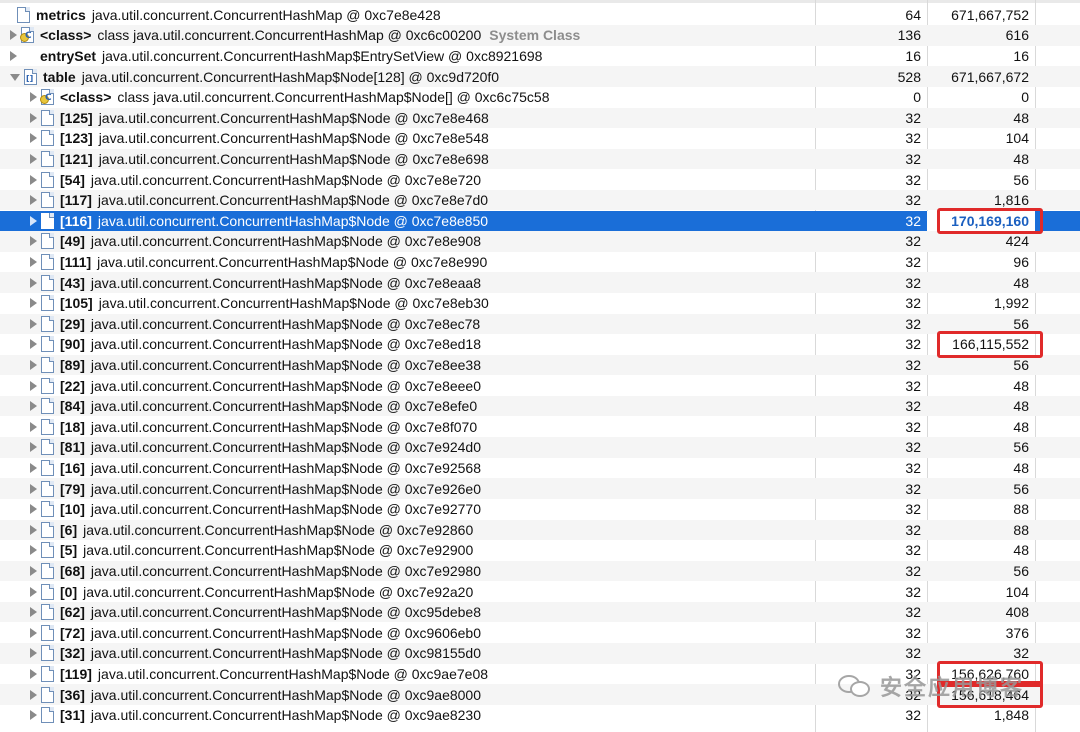 The width and height of the screenshot is (1080, 732). I want to click on shallow-heap-cell: 16, so click(913, 55).